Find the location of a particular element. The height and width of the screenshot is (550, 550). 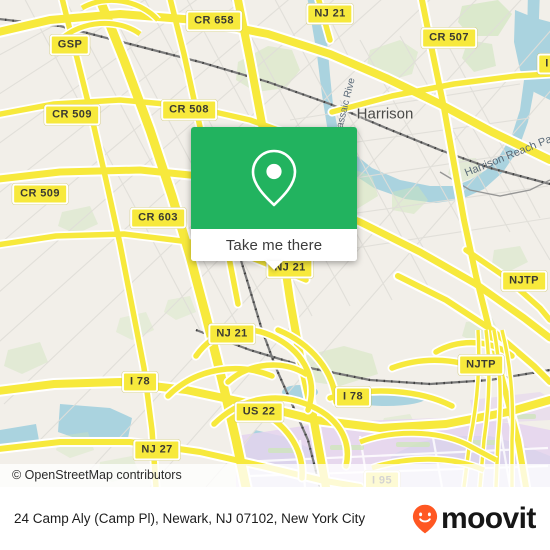

road-shield-gsp: GSP is located at coordinates (70, 45).